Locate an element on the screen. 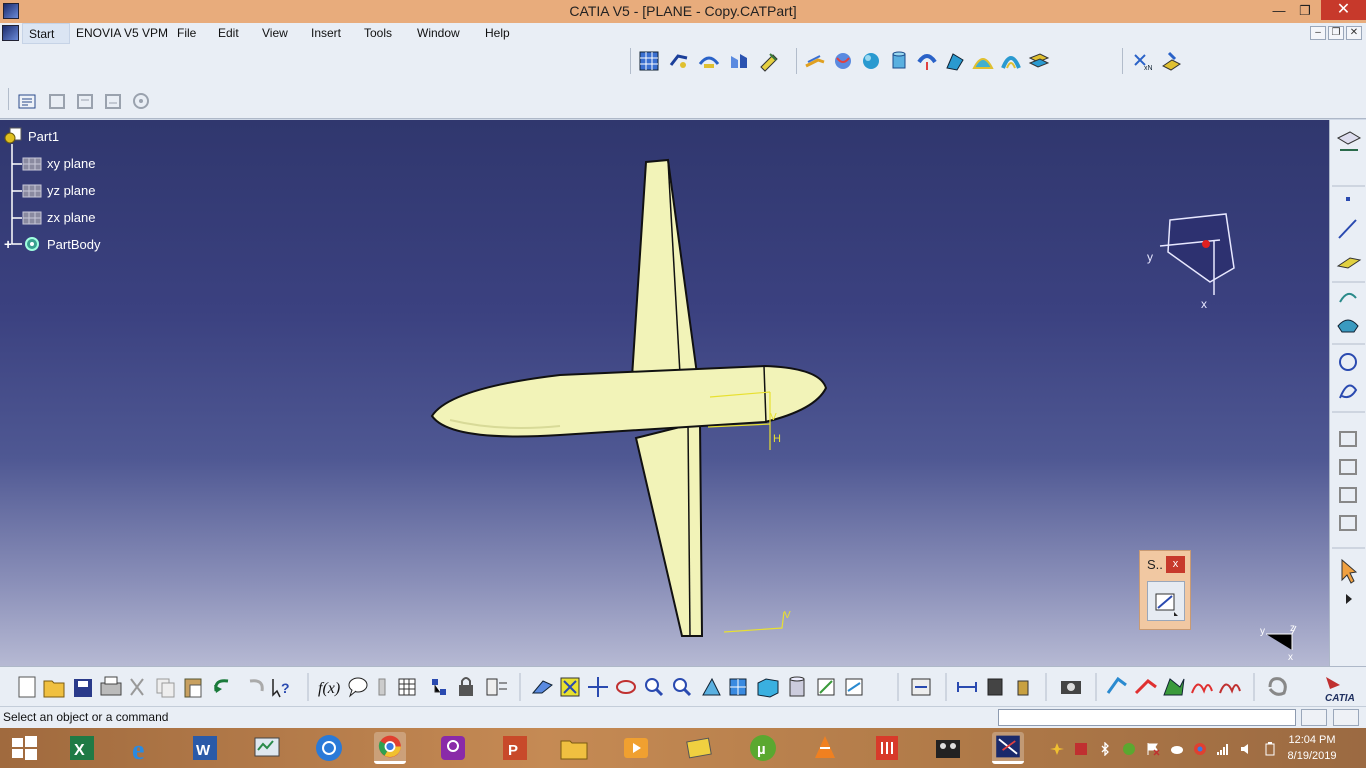  zoom-in-icon is located at coordinates (654, 687).